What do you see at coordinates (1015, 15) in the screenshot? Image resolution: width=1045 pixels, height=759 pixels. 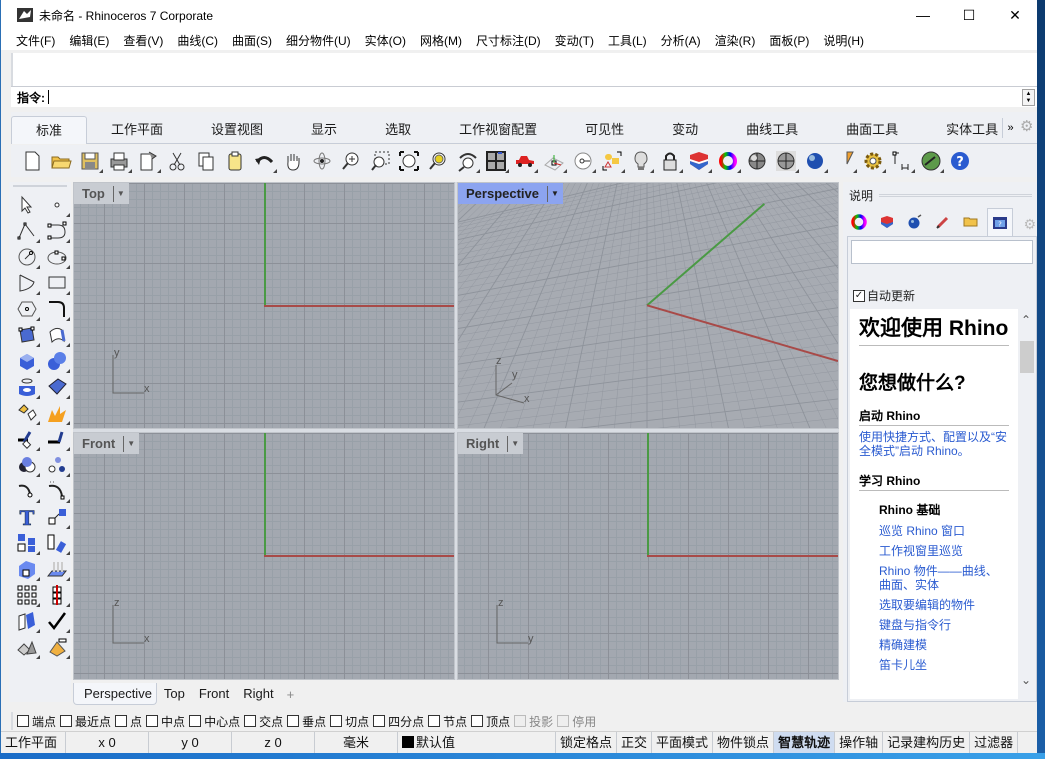 I see `close-button: ✕` at bounding box center [1015, 15].